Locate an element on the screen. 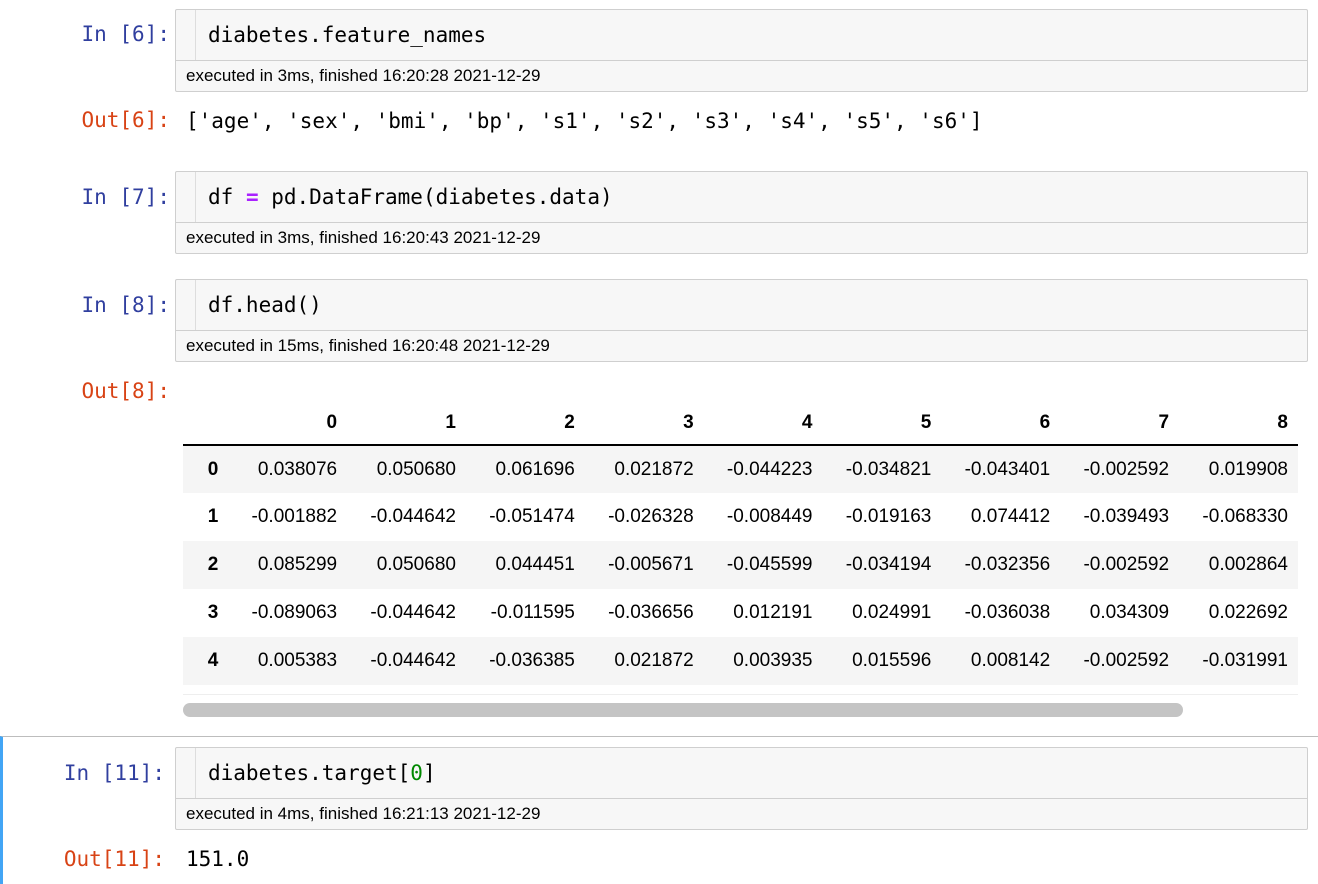 The width and height of the screenshot is (1318, 884). dataframe-cell: 0.003935 is located at coordinates (773, 660).